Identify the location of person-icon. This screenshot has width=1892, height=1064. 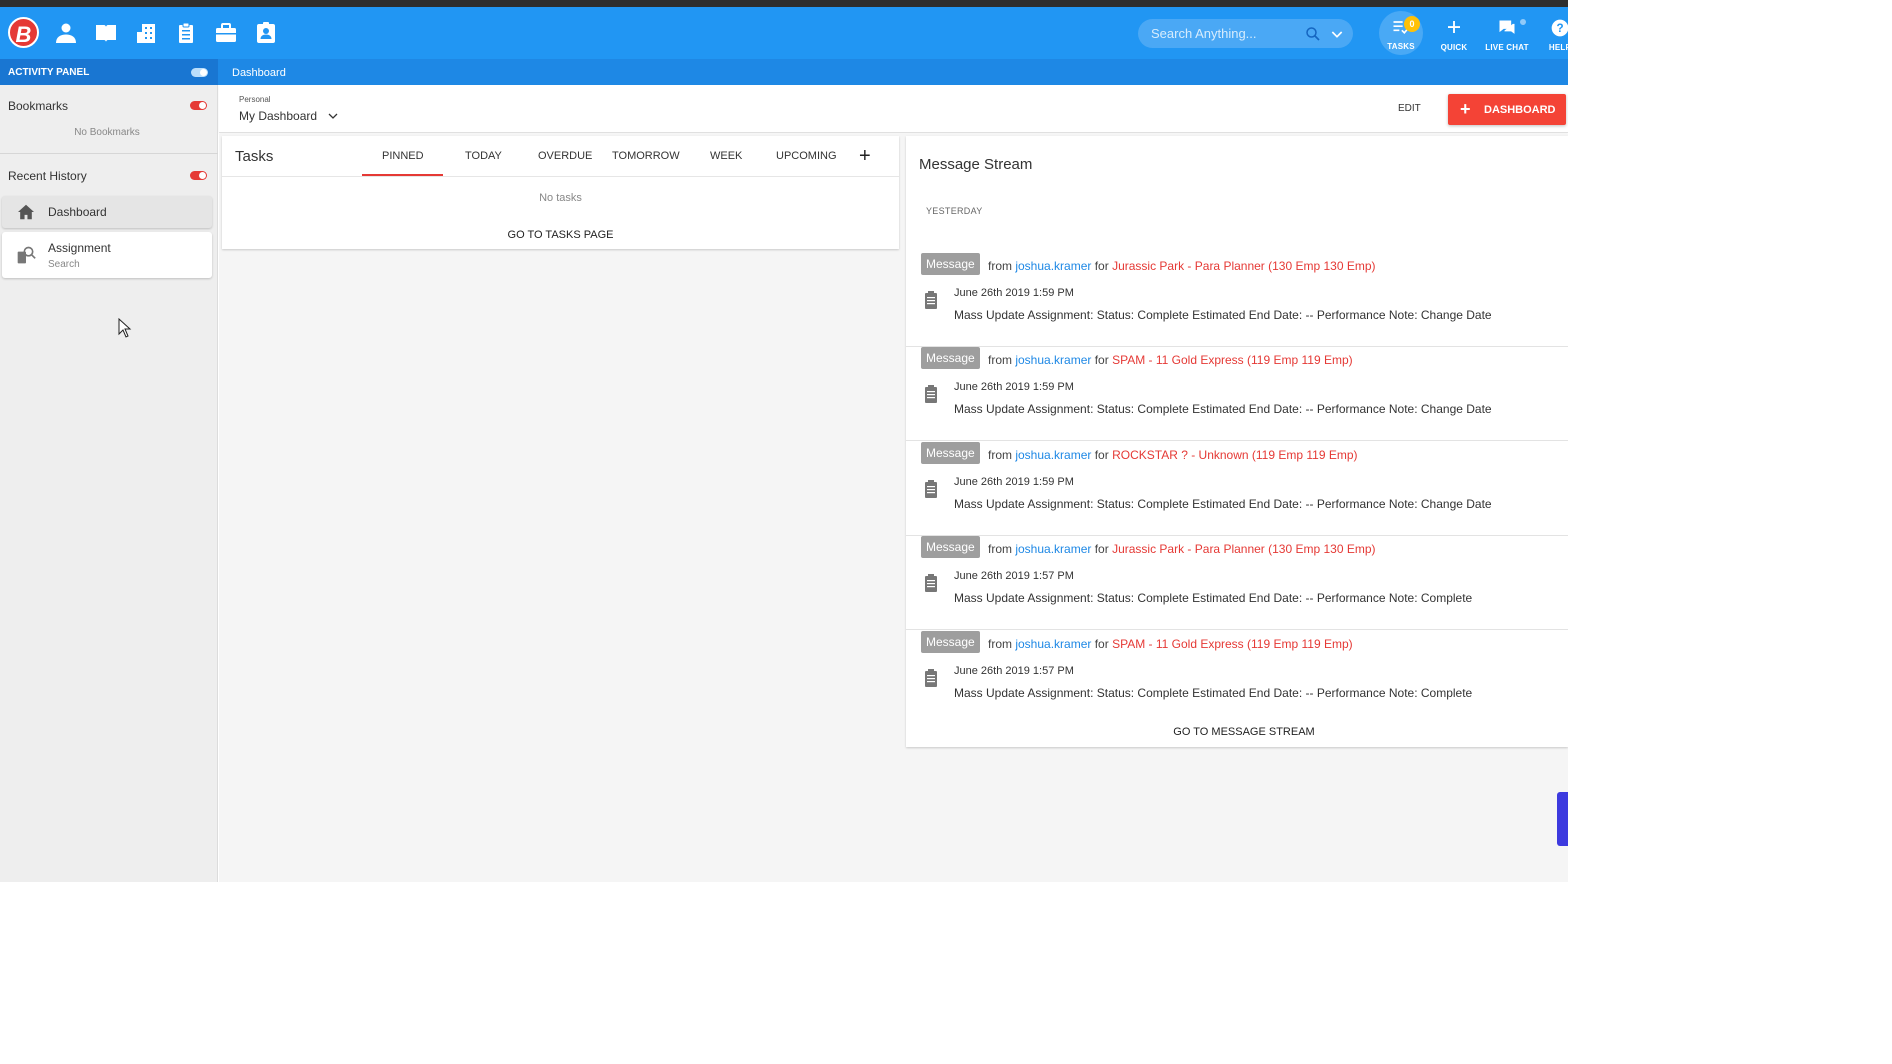
(66, 33).